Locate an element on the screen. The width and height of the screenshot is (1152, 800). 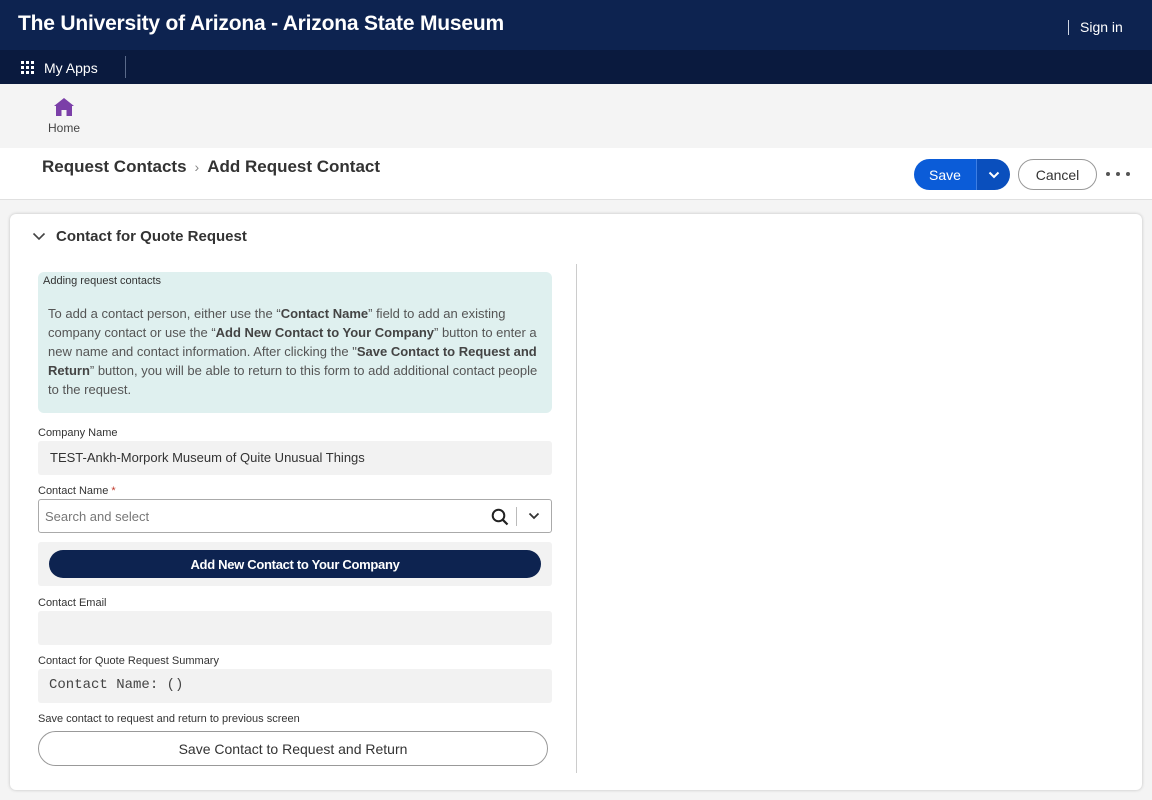
required-marker: * is located at coordinates (113, 491).